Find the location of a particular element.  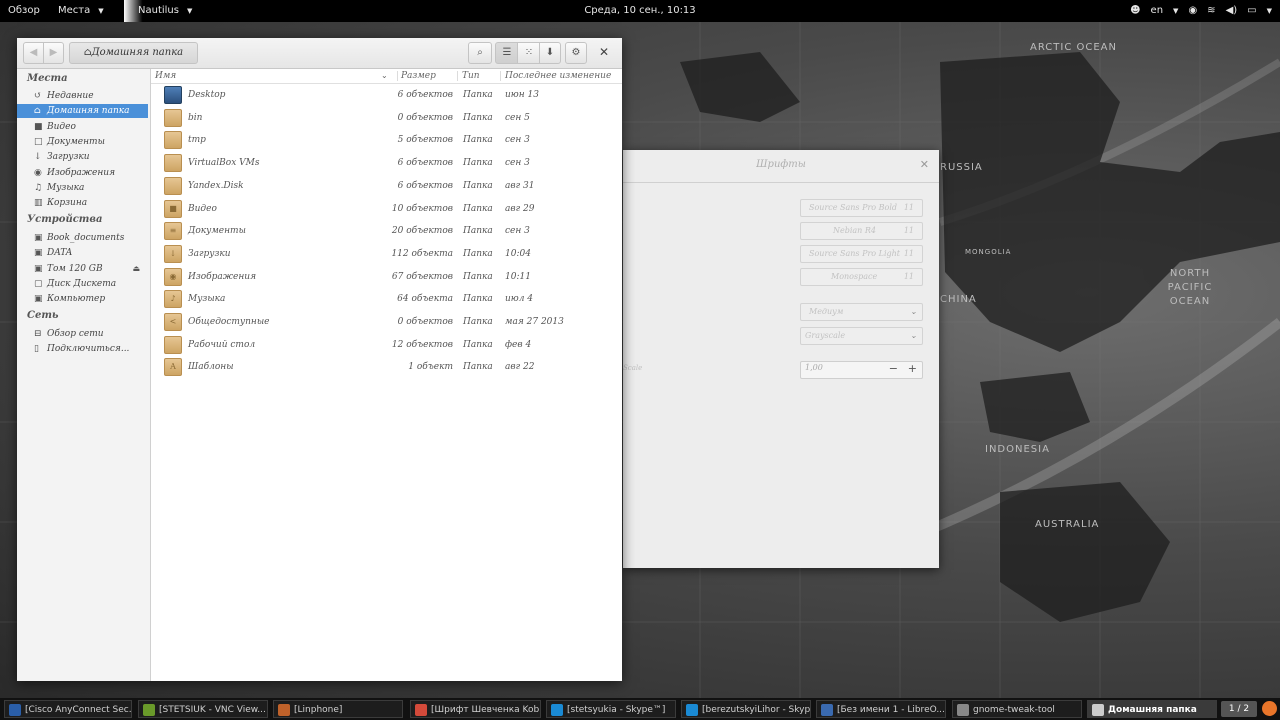

sidebar-item-floppy: ▢ Диск Дискета is located at coordinates (82, 284).